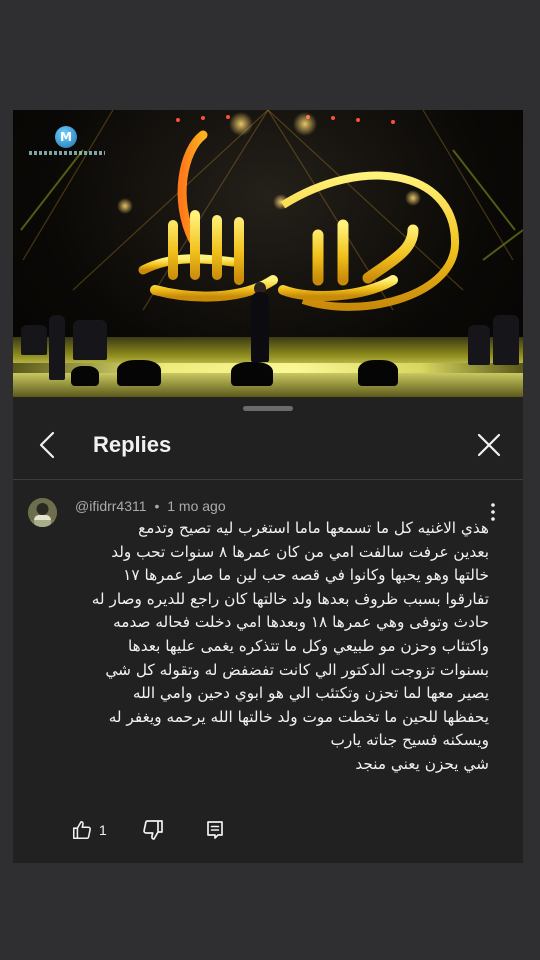  Describe the element at coordinates (410, 740) in the screenshot. I see `comment-line: ويسكنه فسيح جناته يارب` at that location.